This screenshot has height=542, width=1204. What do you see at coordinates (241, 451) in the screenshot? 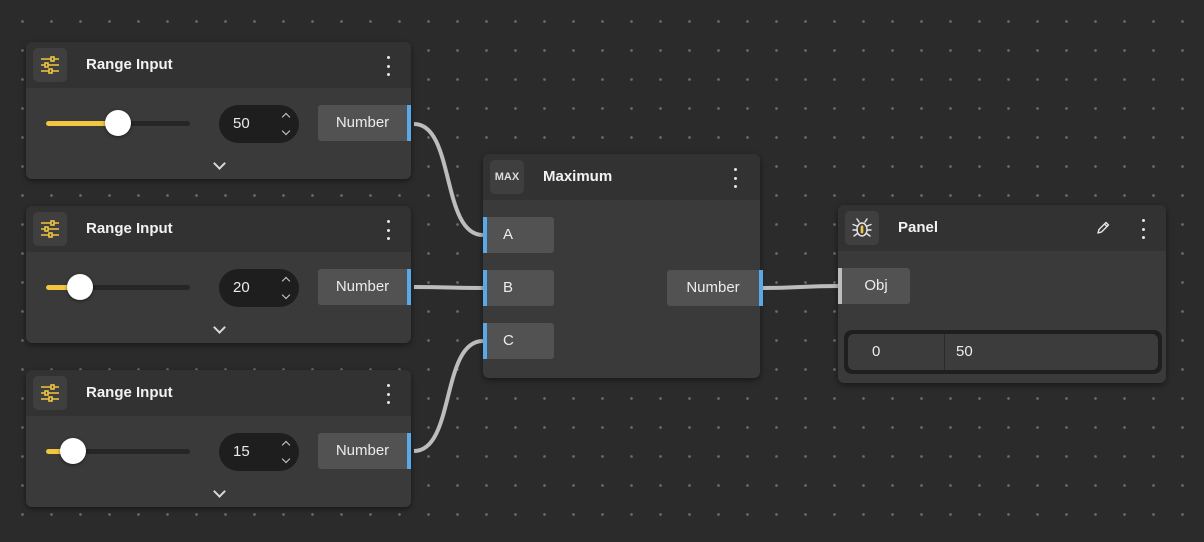
I see `number-value: 15` at bounding box center [241, 451].